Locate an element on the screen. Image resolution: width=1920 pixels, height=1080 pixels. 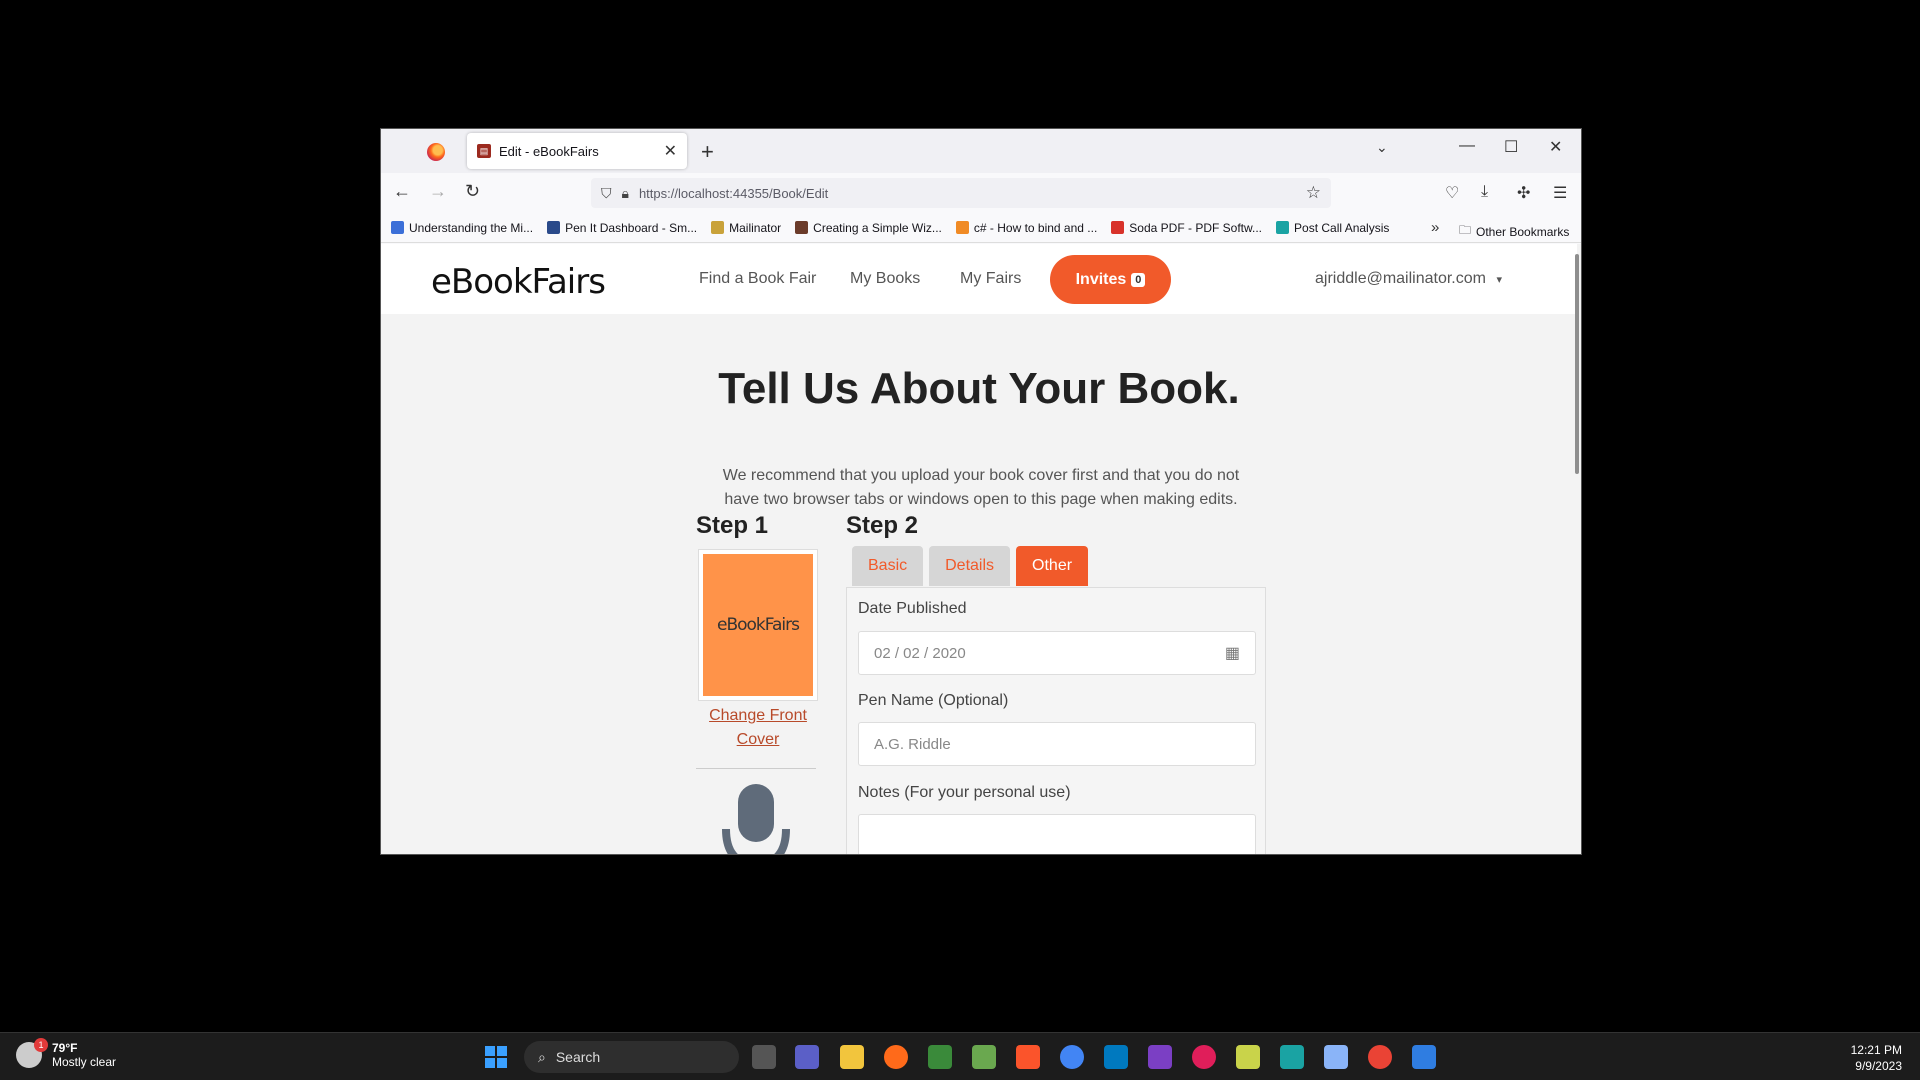
notes-label: Notes (For your personal use) is located at coordinates (964, 792).